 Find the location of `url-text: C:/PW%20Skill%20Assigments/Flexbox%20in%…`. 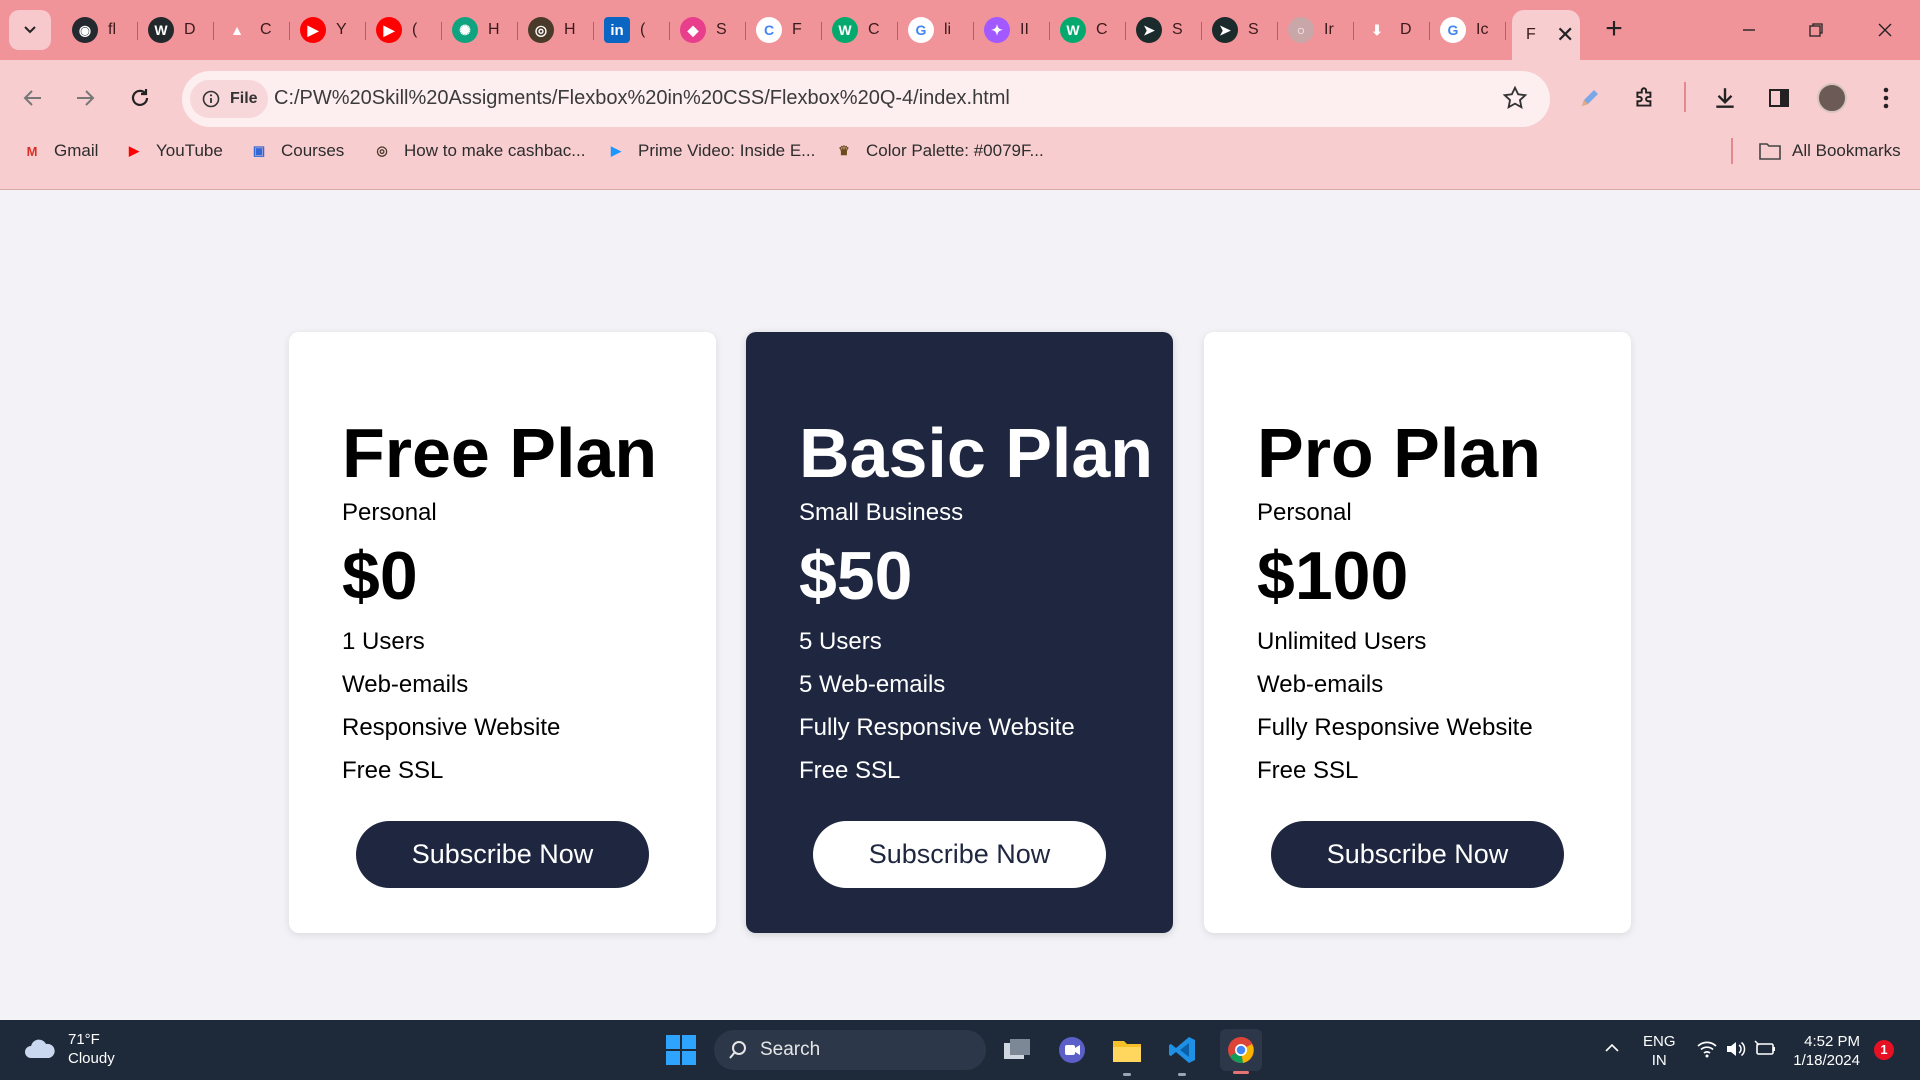

url-text: C:/PW%20Skill%20Assigments/Flexbox%20in%… is located at coordinates (642, 98).